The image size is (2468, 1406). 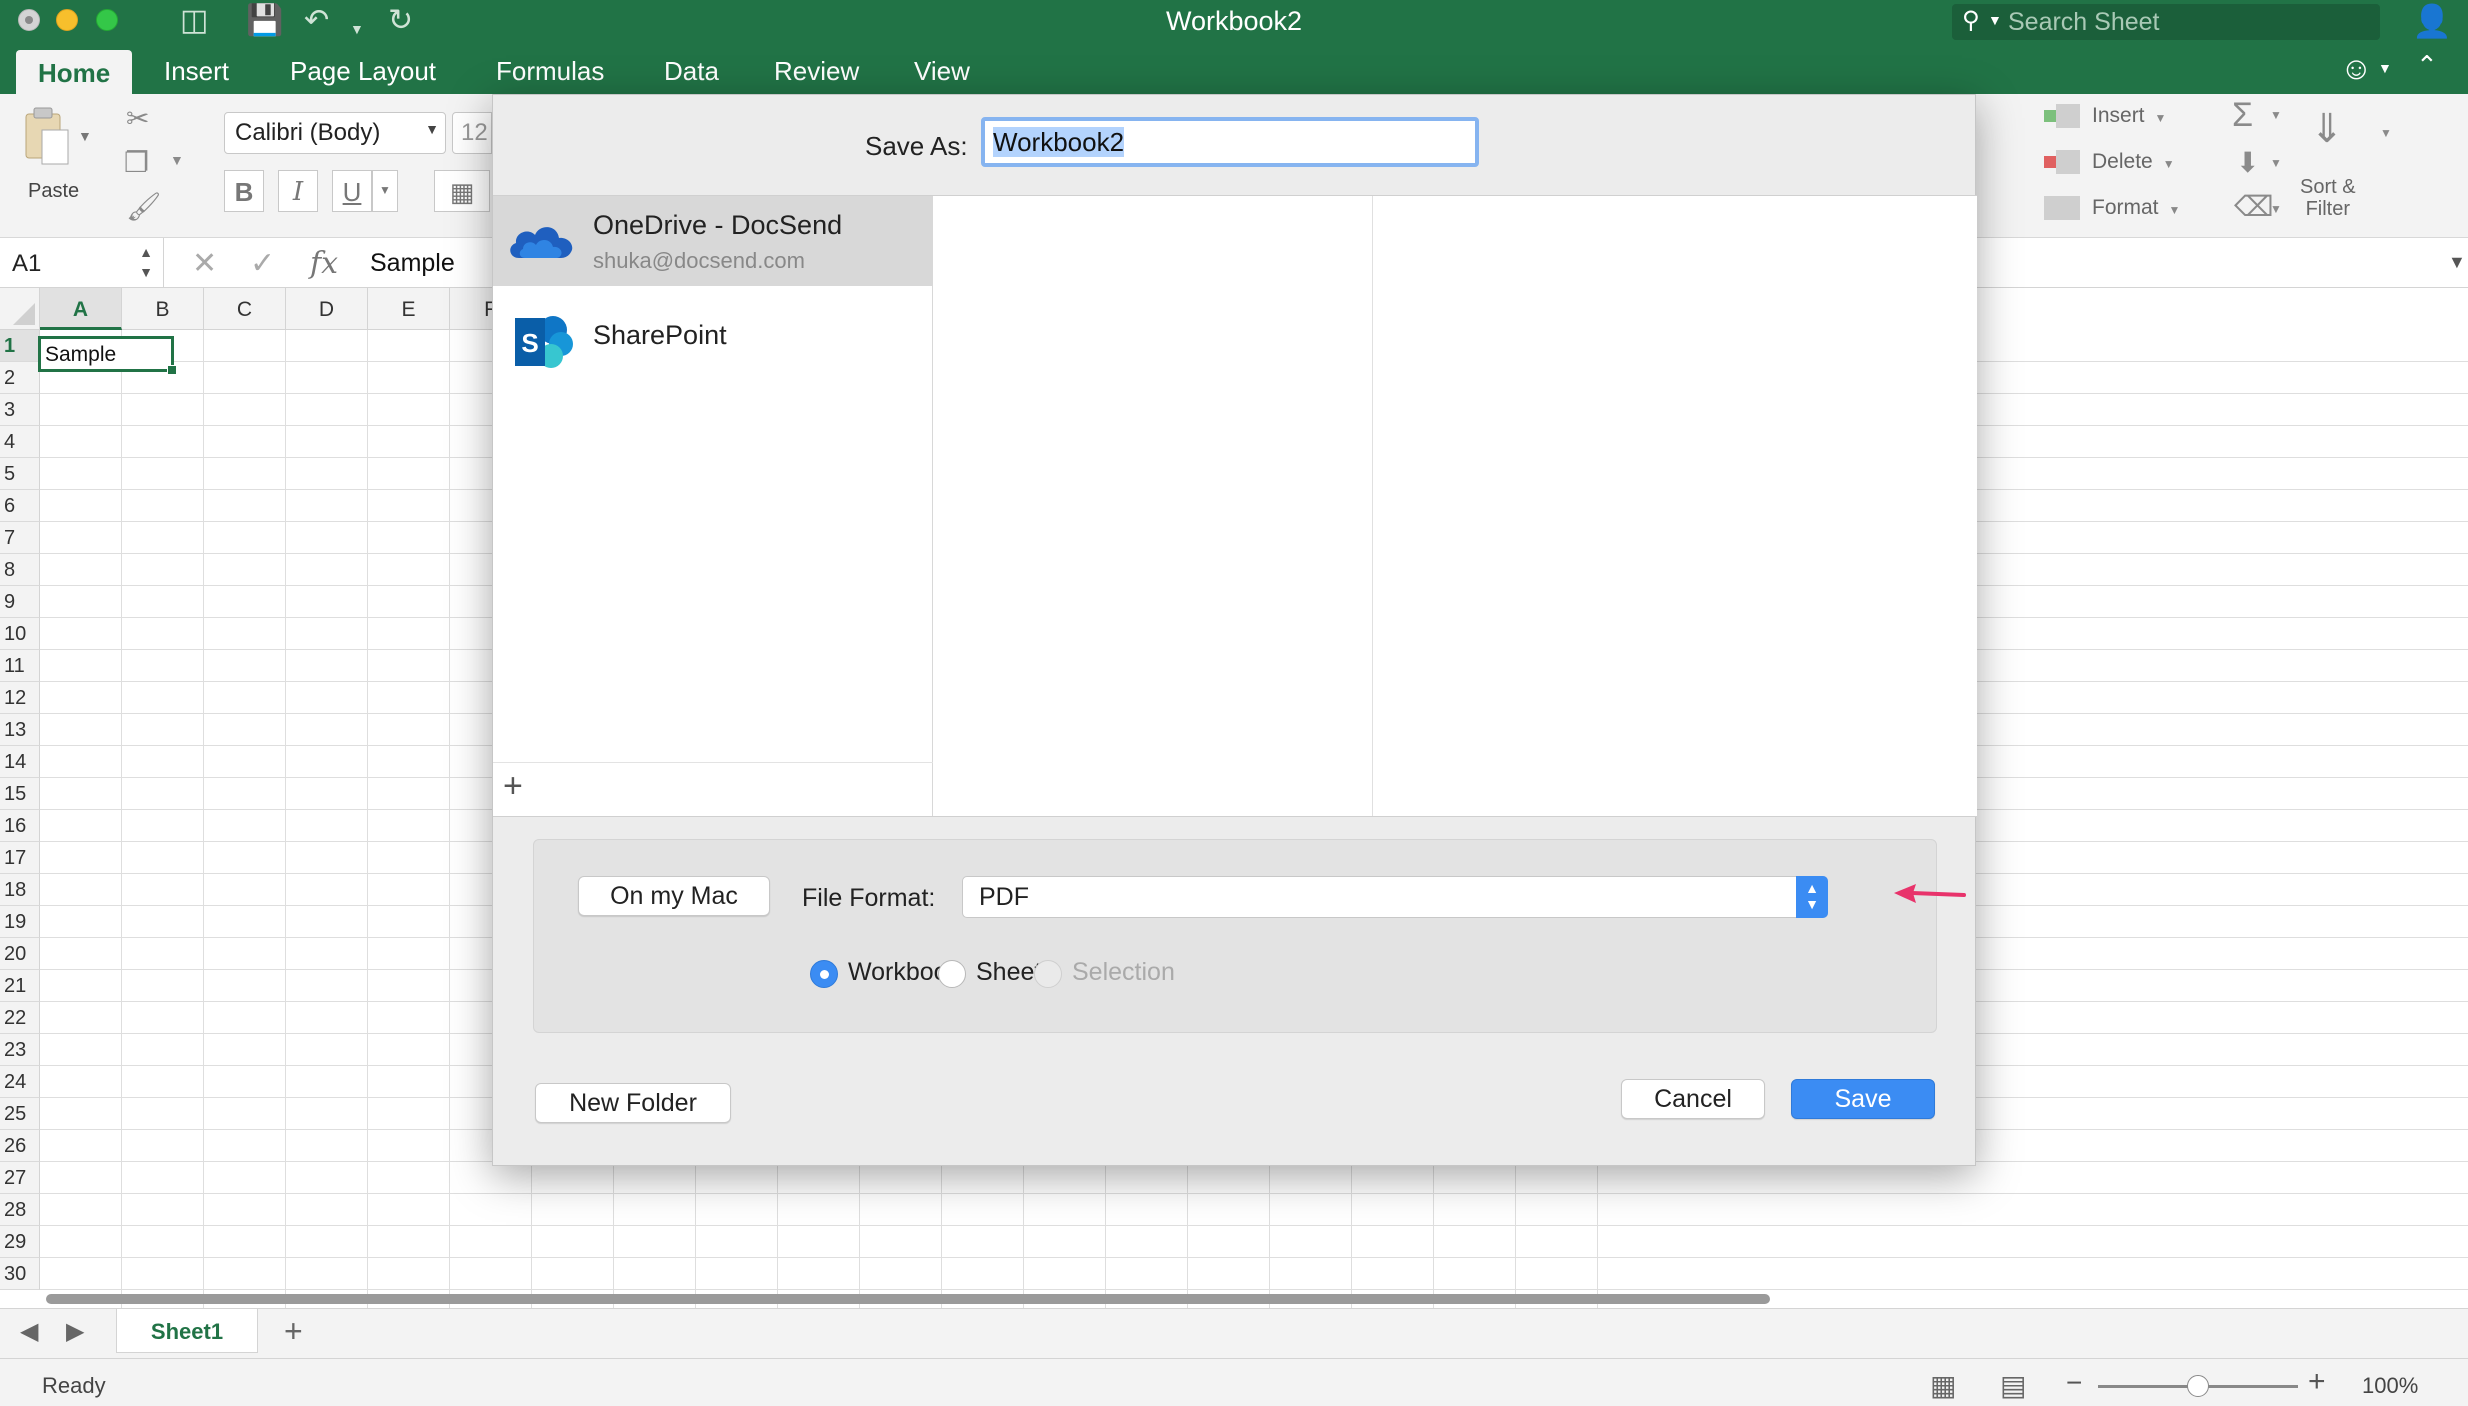 I want to click on add-person-icon: 👤, so click(x=2432, y=21).